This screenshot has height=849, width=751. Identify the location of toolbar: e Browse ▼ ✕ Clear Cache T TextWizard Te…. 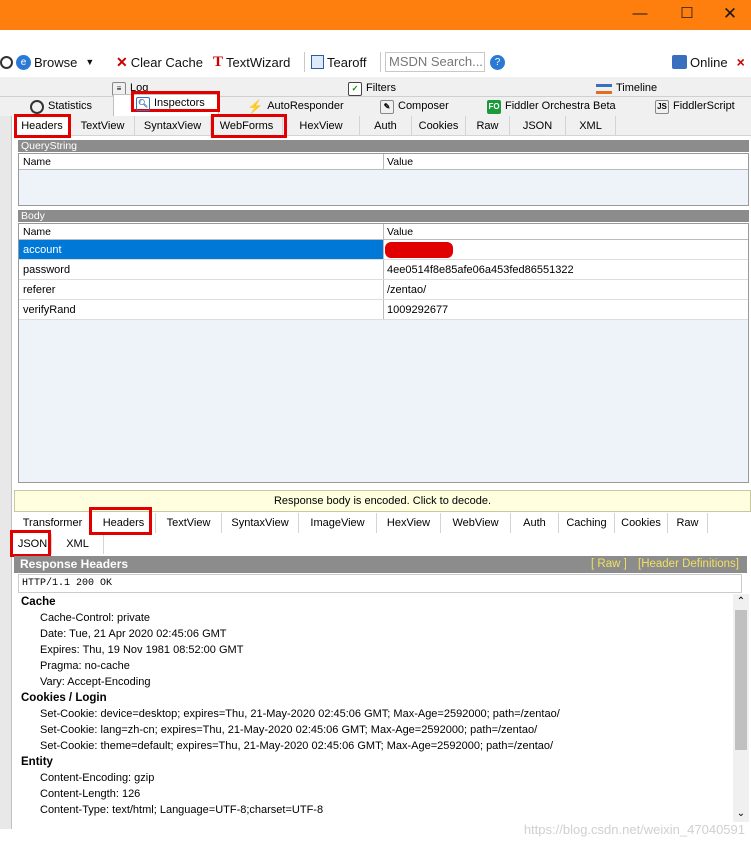
(375, 62).